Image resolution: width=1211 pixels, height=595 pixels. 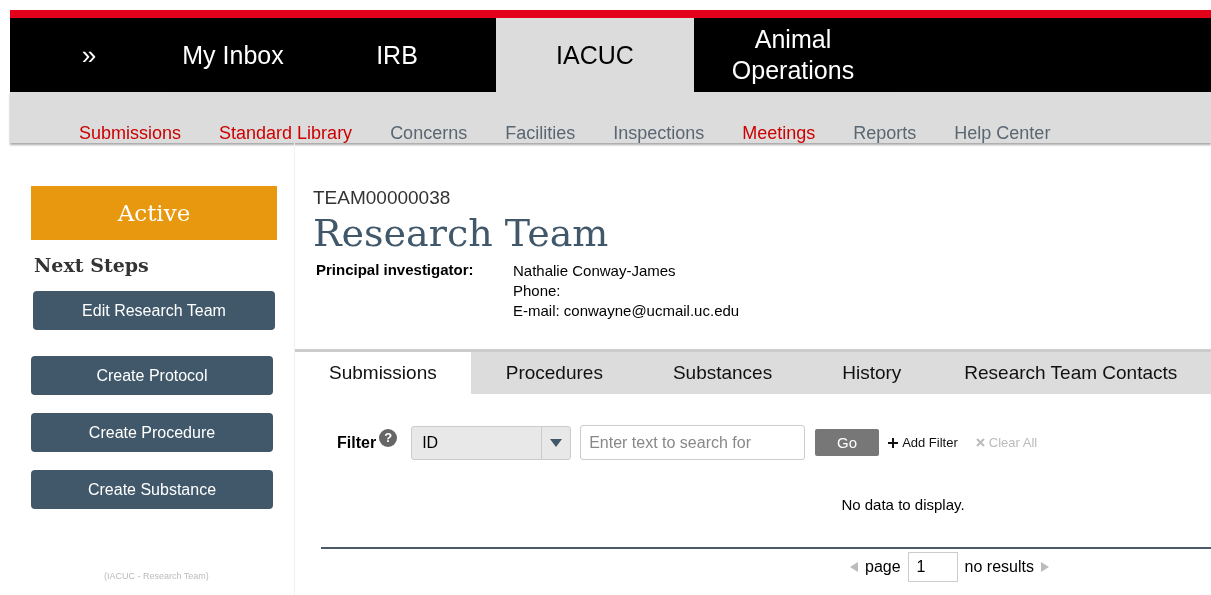 I want to click on subnav-link: Submissions, so click(x=130, y=133).